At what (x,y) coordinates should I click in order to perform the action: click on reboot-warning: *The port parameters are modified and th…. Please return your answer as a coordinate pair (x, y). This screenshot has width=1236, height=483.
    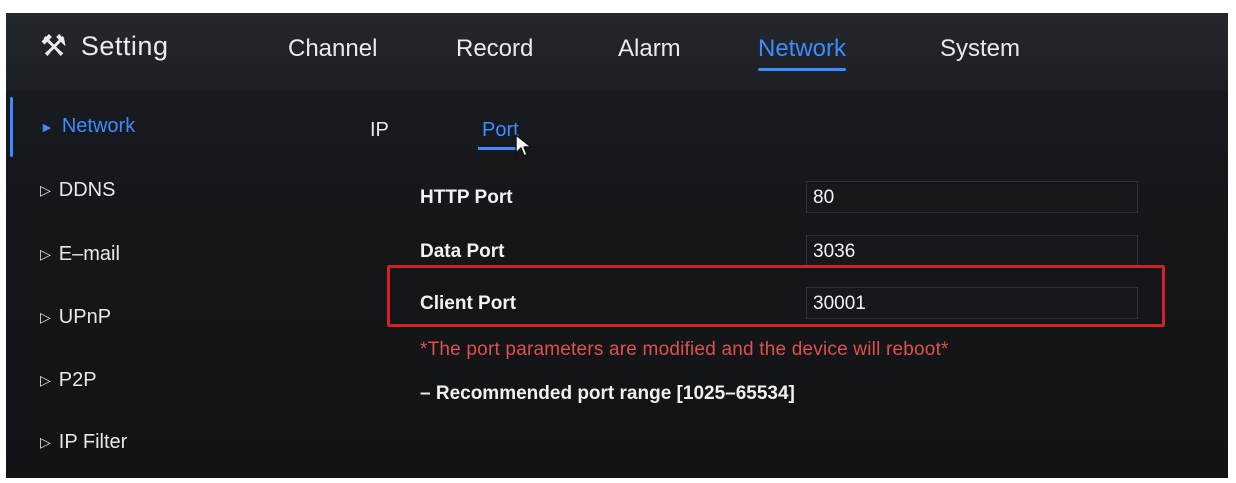
    Looking at the image, I should click on (684, 349).